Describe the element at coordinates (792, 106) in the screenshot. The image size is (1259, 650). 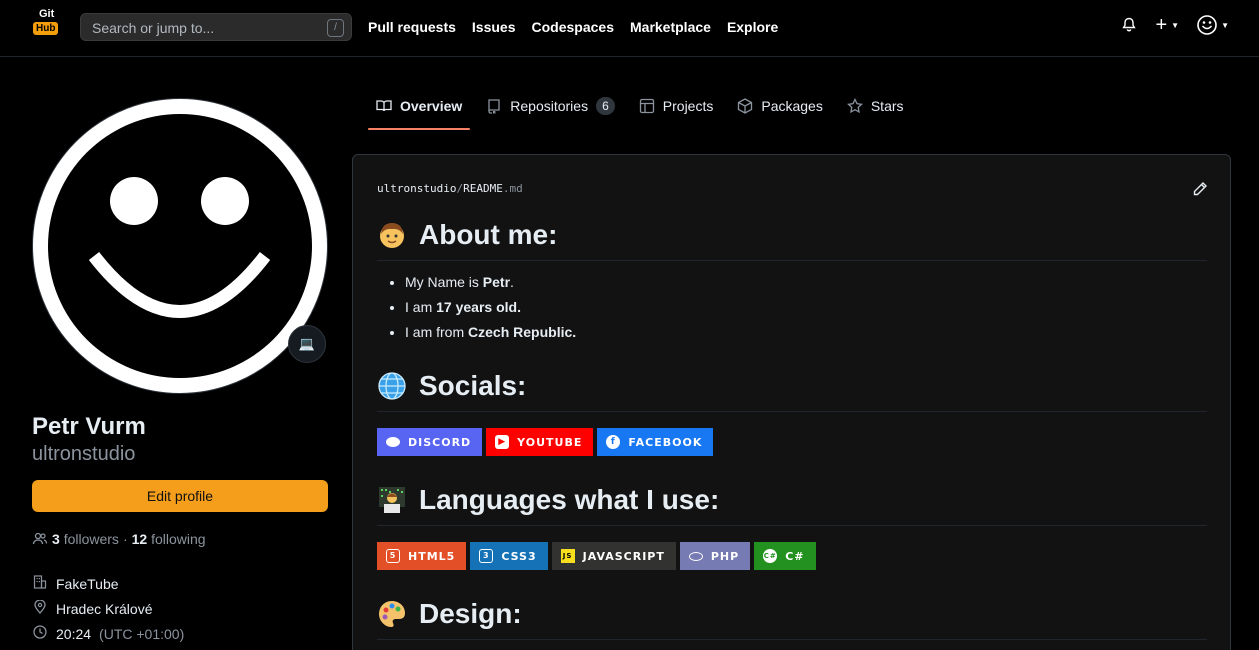
I see `tab-label: Packages` at that location.